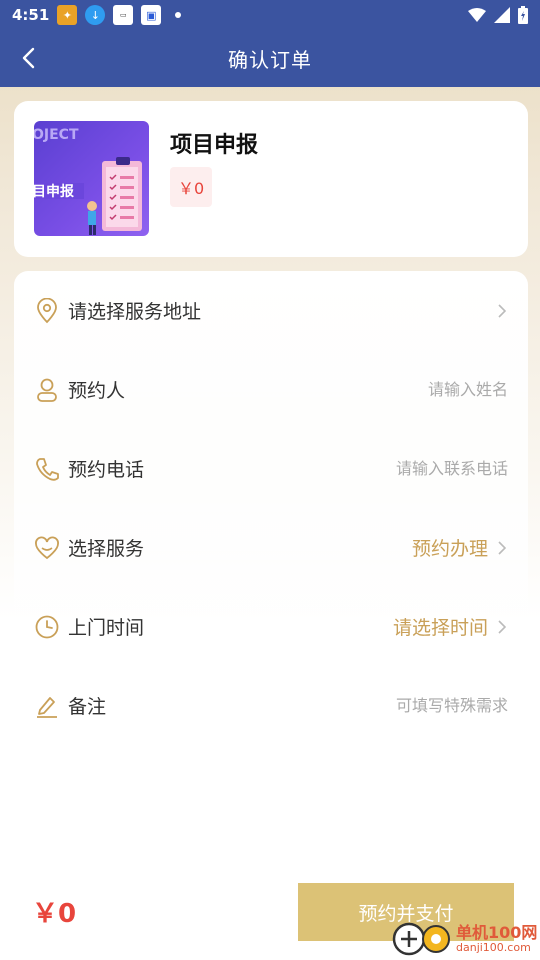  Describe the element at coordinates (56, 135) in the screenshot. I see `thumb-text-top: OJECT` at that location.